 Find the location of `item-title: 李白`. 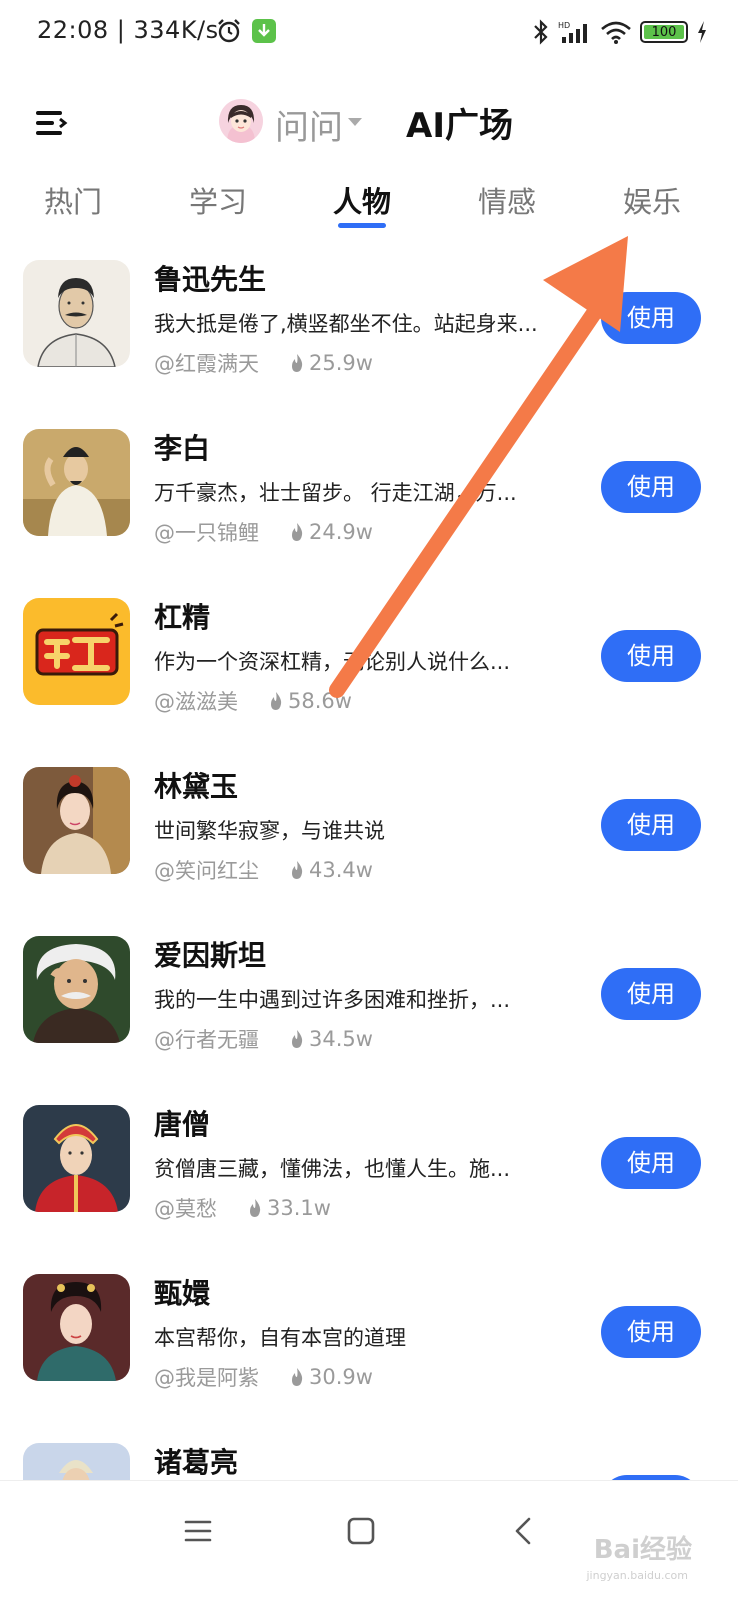

item-title: 李白 is located at coordinates (182, 448).